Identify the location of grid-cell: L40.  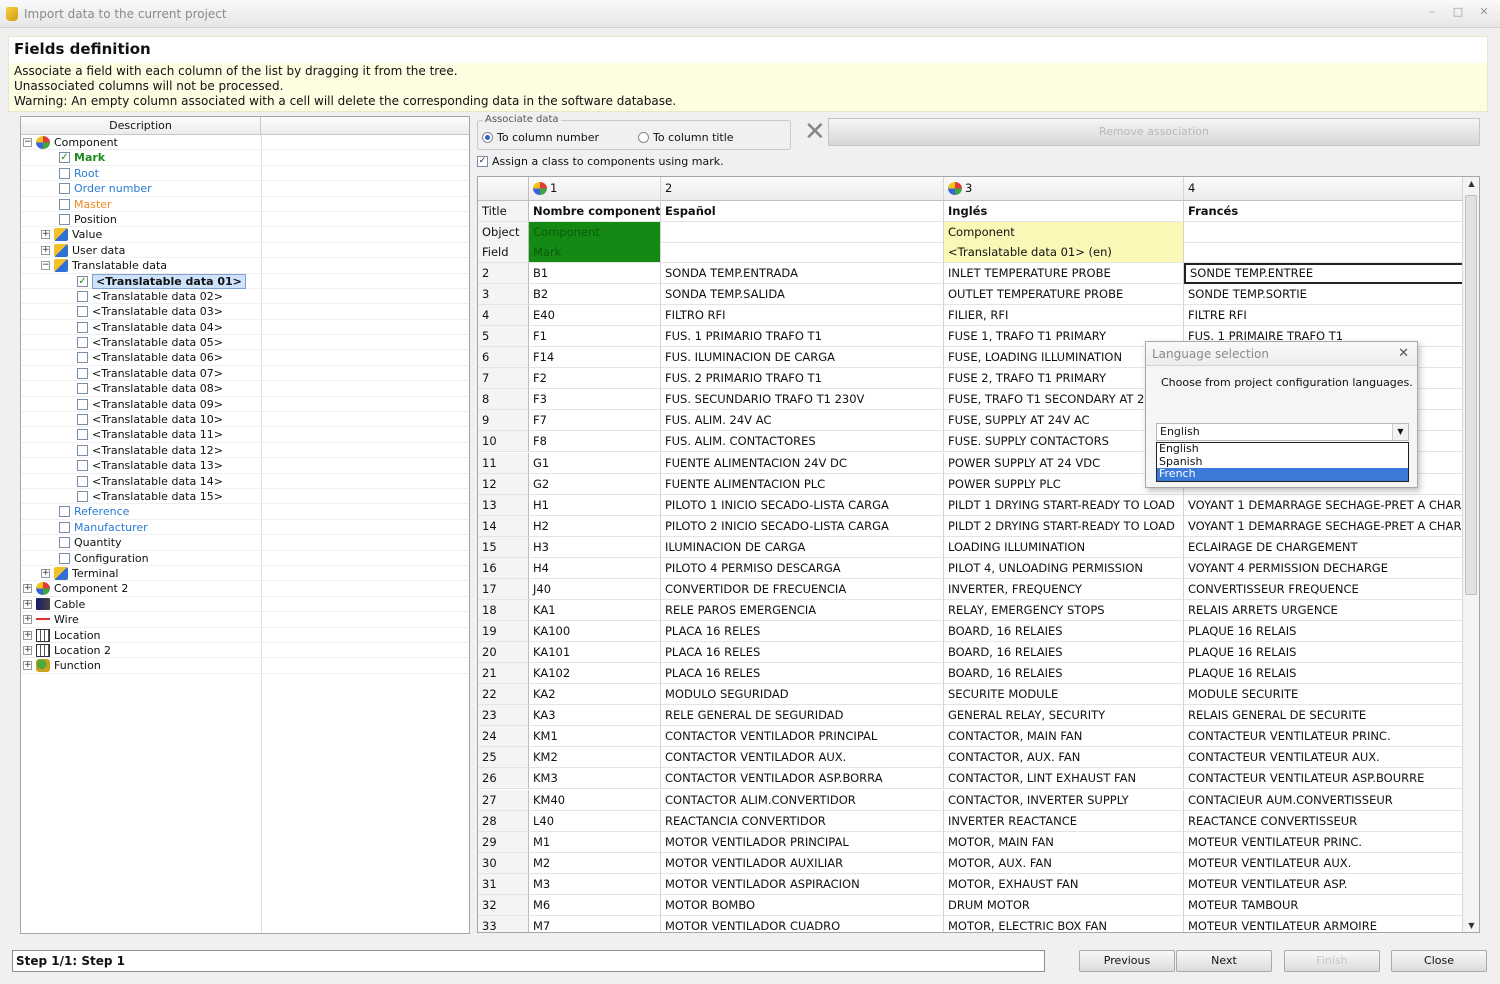
(595, 821).